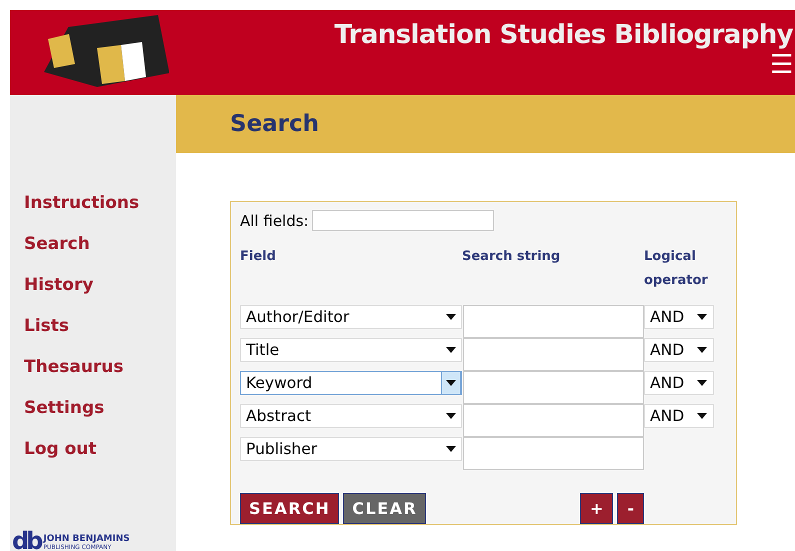 This screenshot has height=551, width=795. Describe the element at coordinates (781, 64) in the screenshot. I see `menu-button: ☰` at that location.